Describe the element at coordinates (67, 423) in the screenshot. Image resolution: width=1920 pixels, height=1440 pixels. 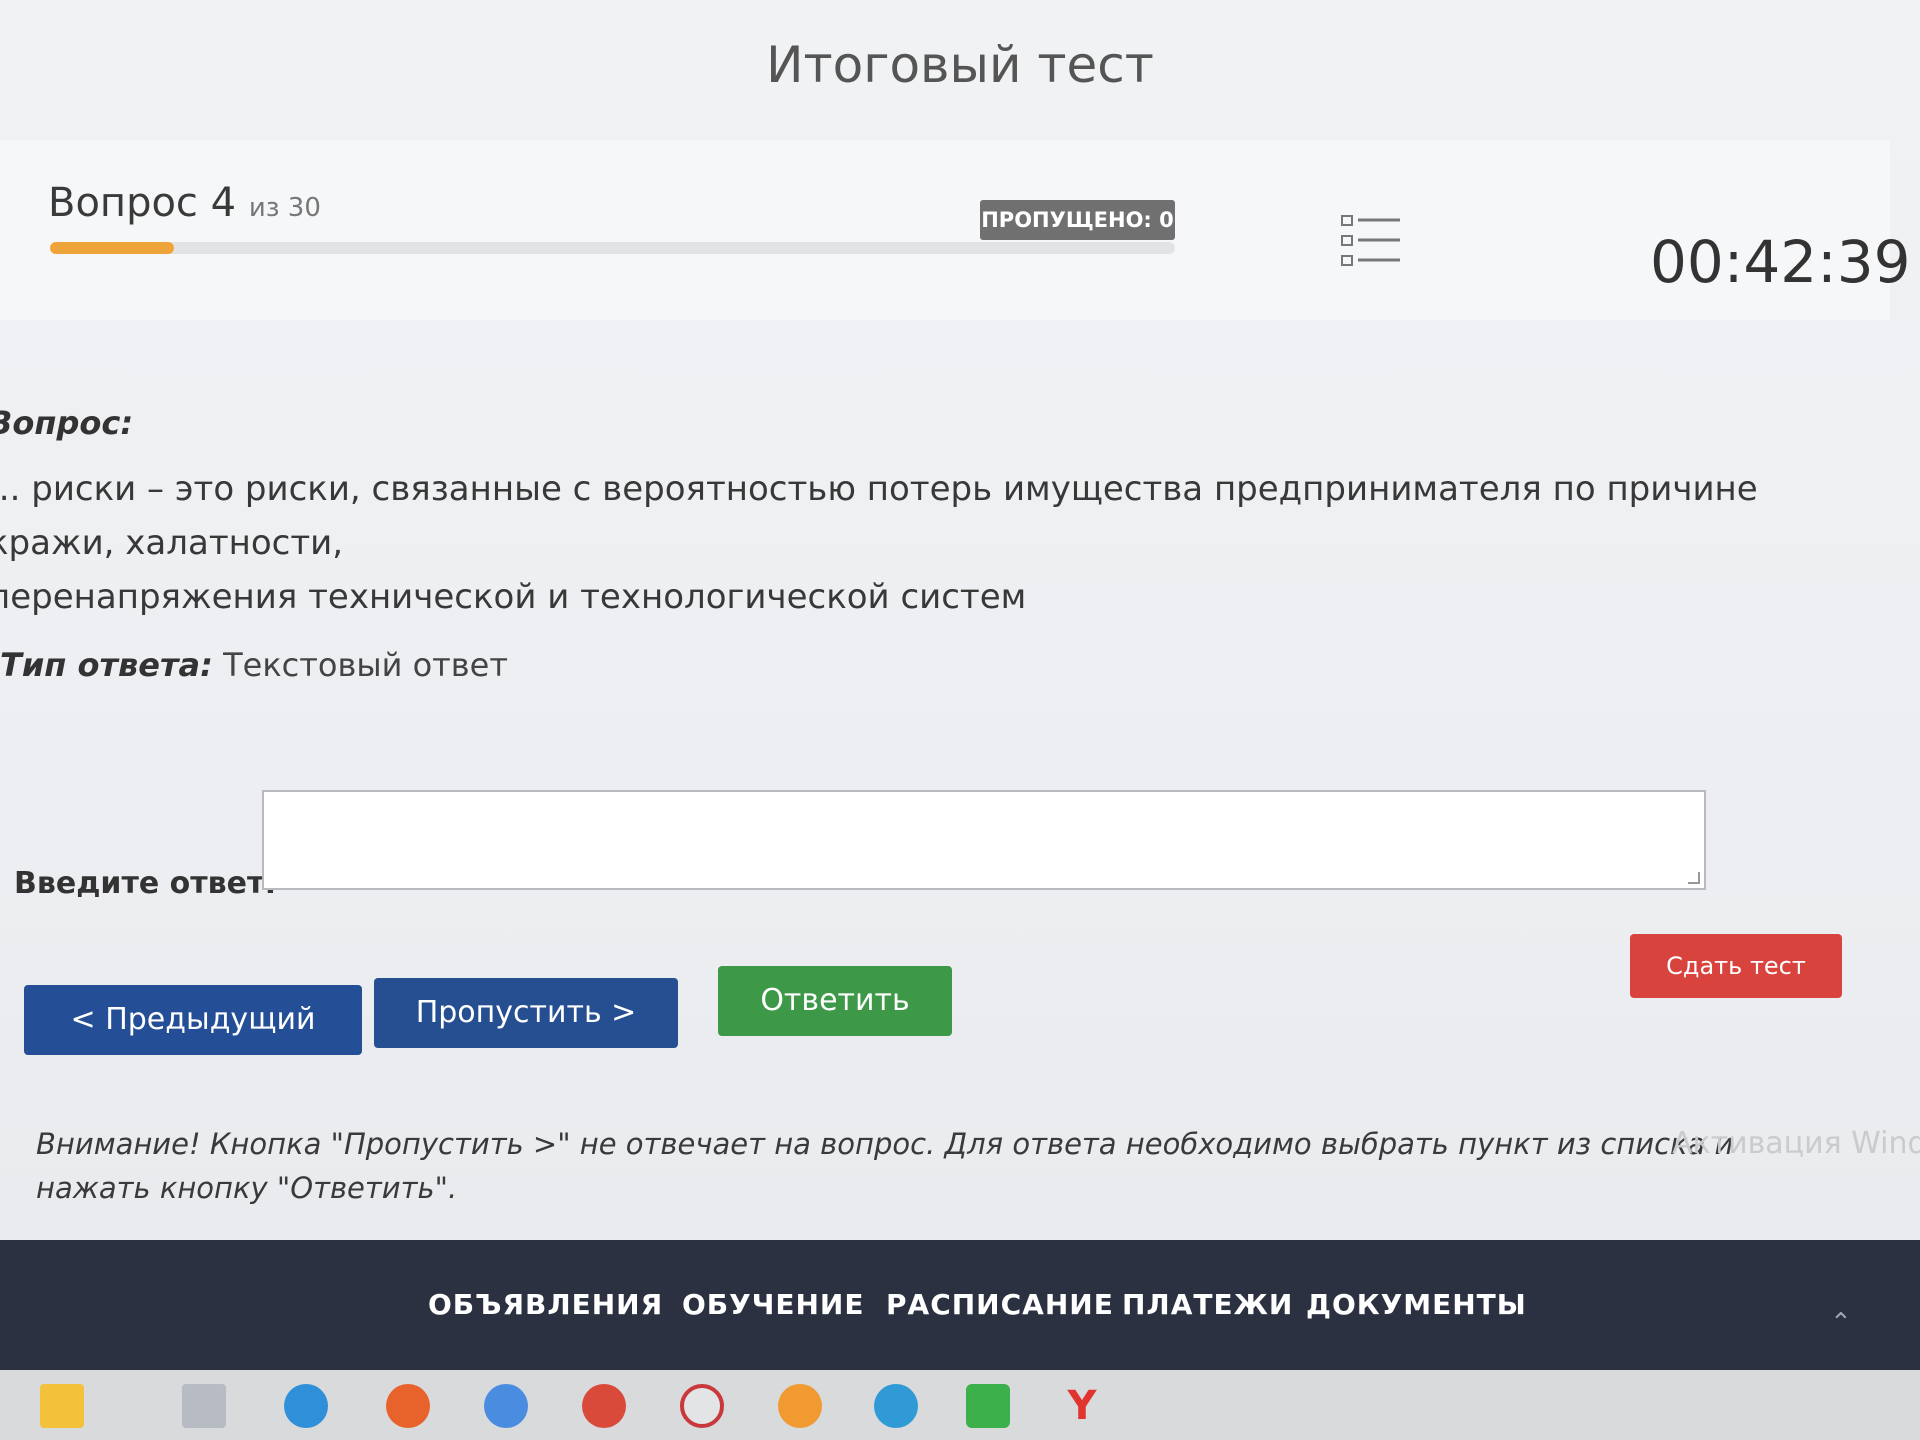
I see `question-heading: Вопрос:` at that location.